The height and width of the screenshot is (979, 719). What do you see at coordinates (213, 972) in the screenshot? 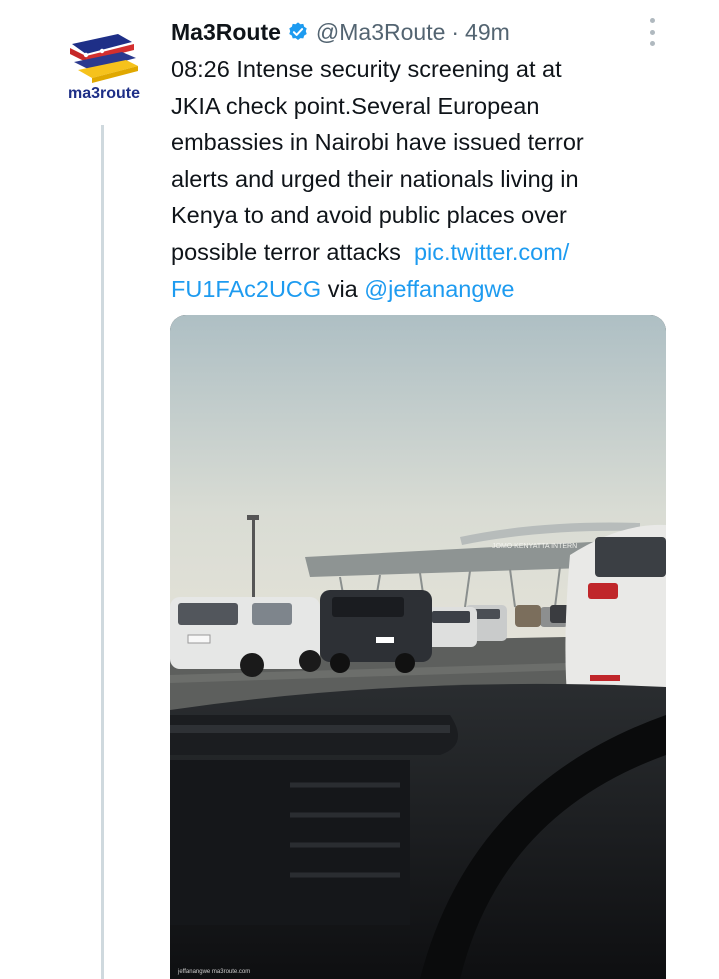
I see `photo-watermark: jeffanangwe ma3route.com` at bounding box center [213, 972].